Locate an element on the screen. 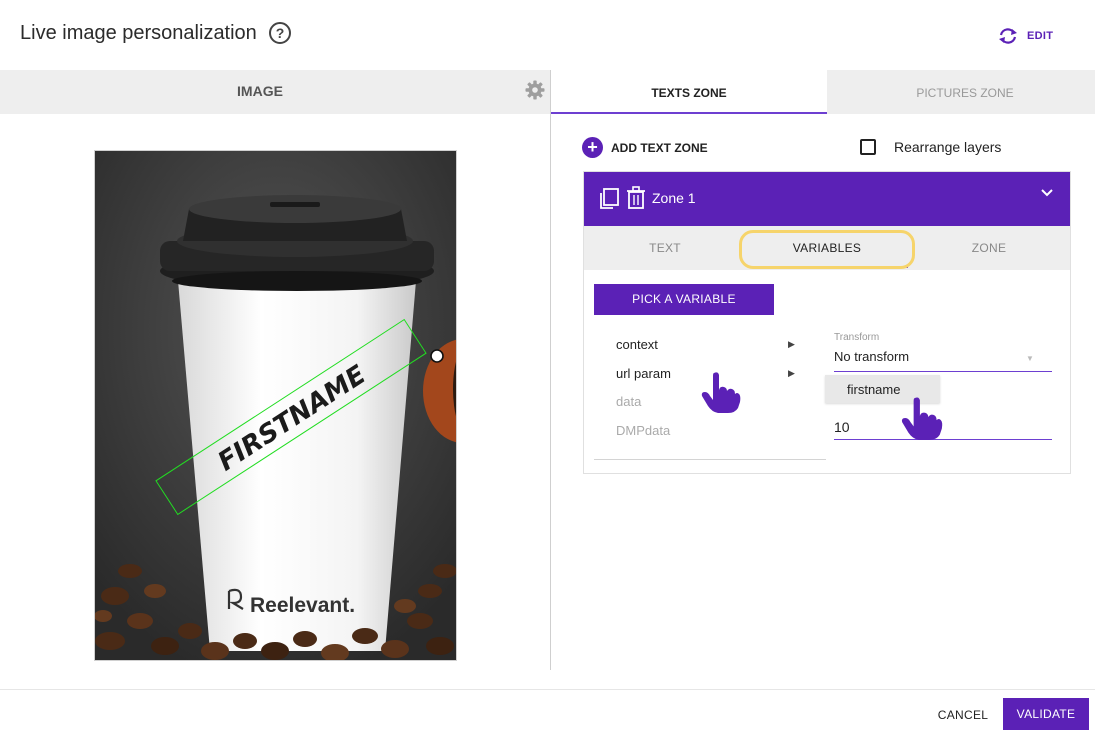 This screenshot has width=1095, height=736. edit-button: EDIT is located at coordinates (1025, 36).